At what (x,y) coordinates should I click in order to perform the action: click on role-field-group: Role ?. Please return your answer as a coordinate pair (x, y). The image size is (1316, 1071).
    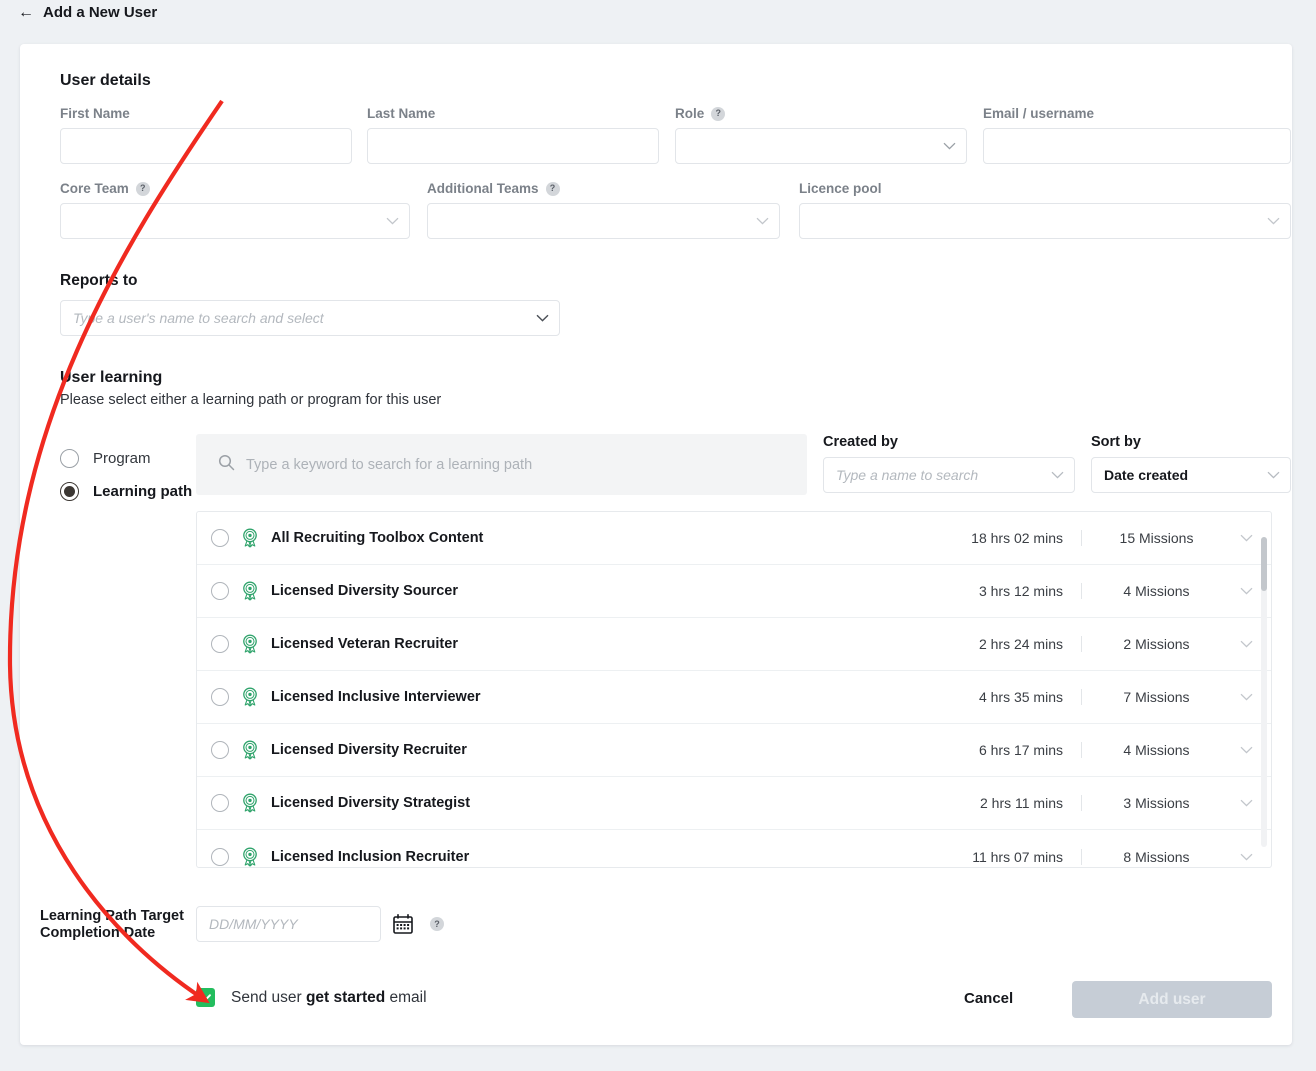
    Looking at the image, I should click on (821, 135).